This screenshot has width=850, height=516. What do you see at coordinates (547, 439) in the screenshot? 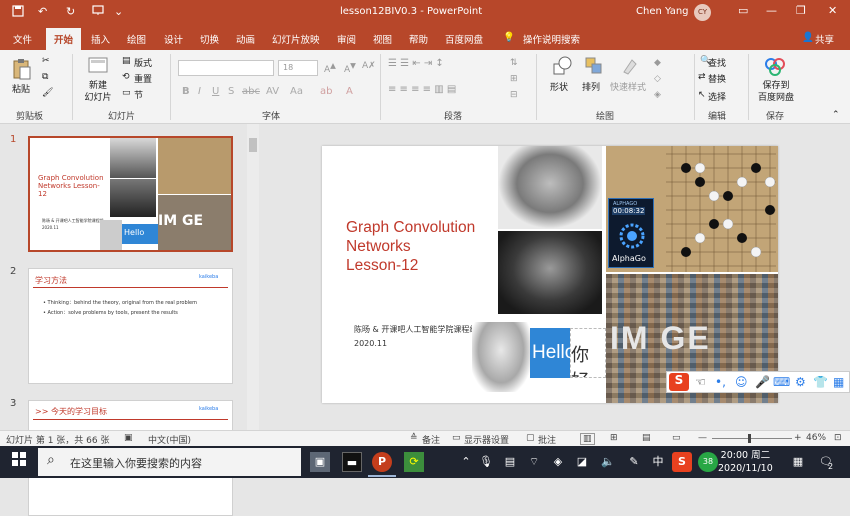
I see `comments-button: 批注` at bounding box center [547, 439].